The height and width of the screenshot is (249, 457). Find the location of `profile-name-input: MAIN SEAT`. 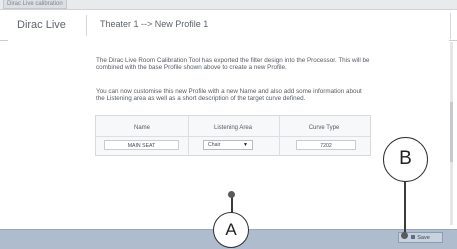

profile-name-input: MAIN SEAT is located at coordinates (141, 145).